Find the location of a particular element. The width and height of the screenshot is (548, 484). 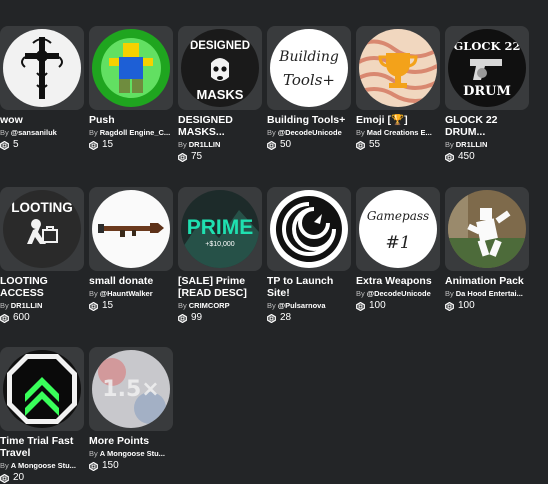

animation-thumbnail-image is located at coordinates (487, 229).